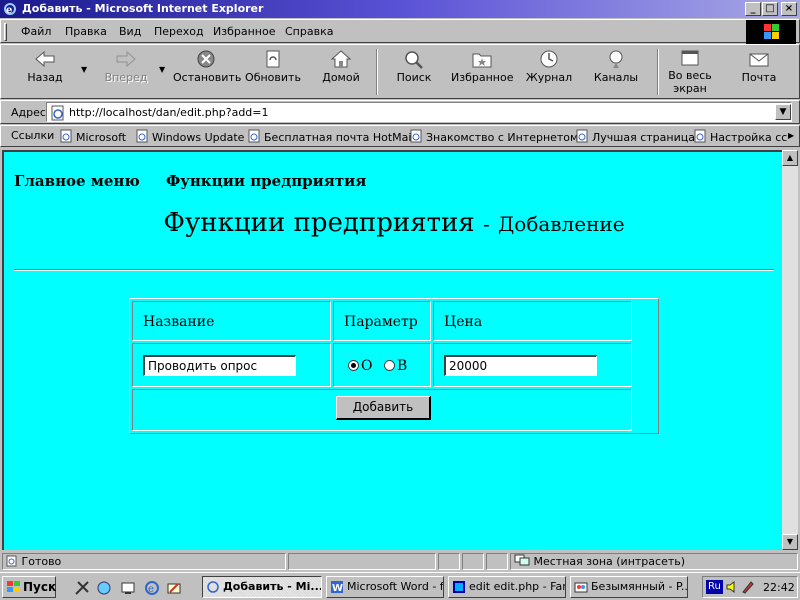 The width and height of the screenshot is (800, 600). What do you see at coordinates (732, 587) in the screenshot?
I see `volume-icon` at bounding box center [732, 587].